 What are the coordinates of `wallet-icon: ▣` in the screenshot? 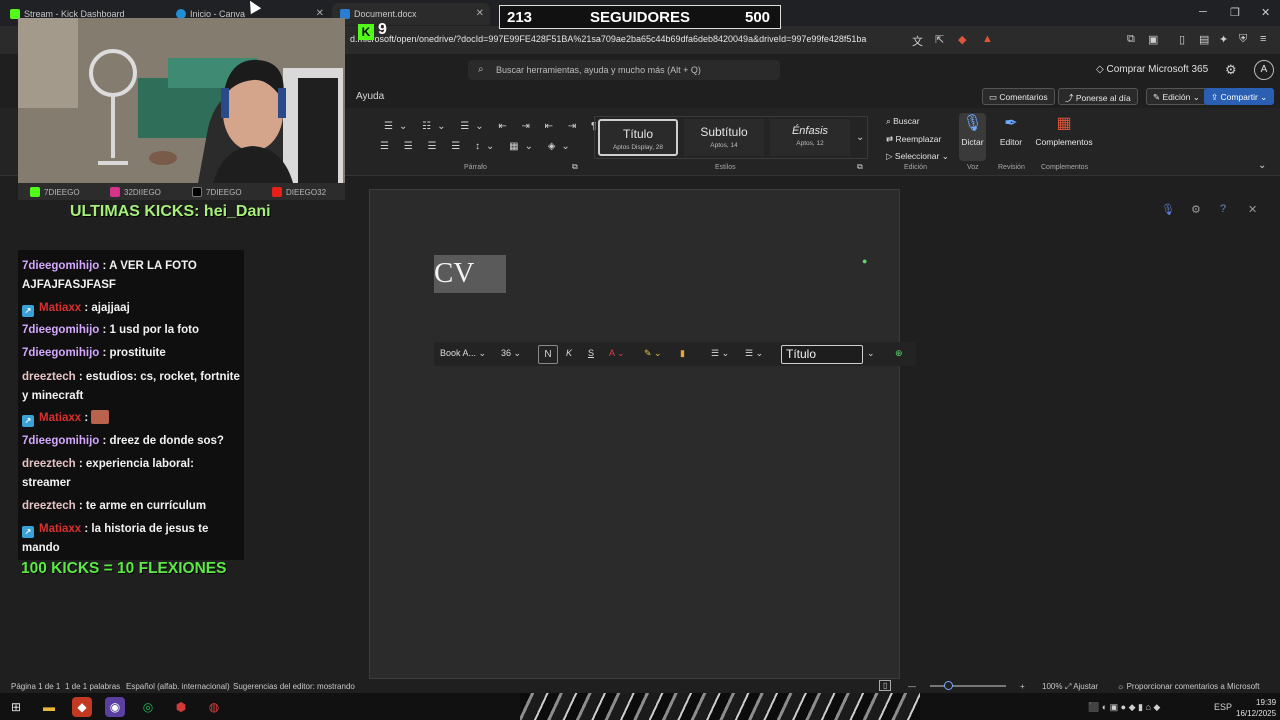 It's located at (1153, 39).